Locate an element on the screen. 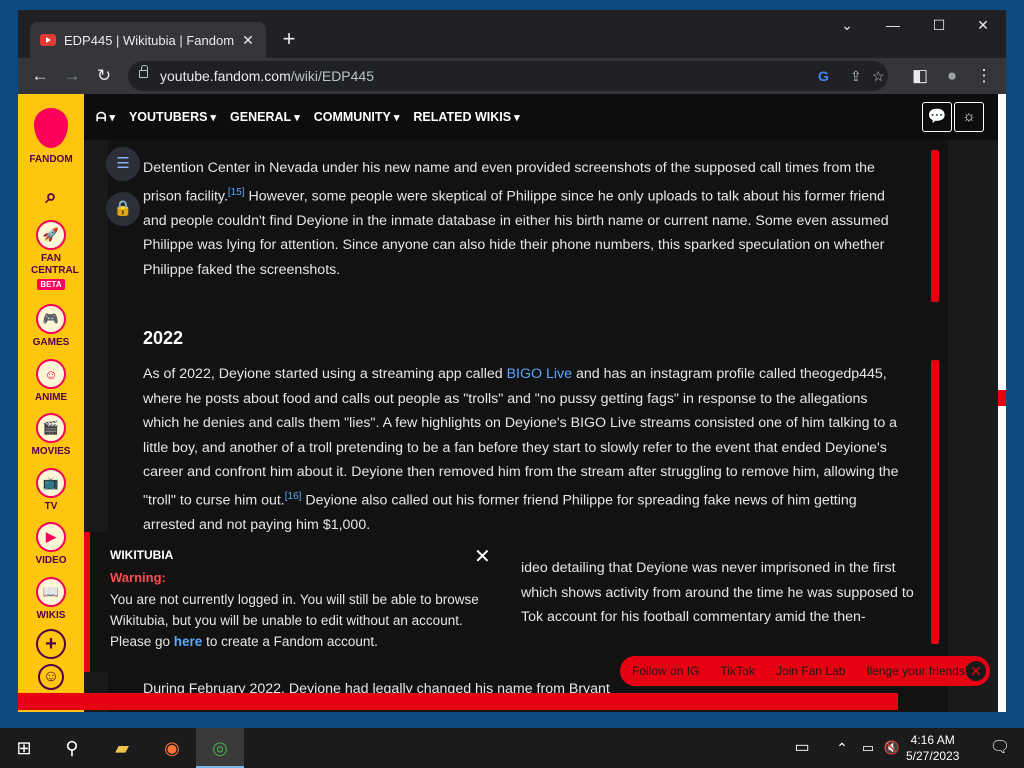  rail-item-wikis: 📖 WIKIS is located at coordinates (51, 599).